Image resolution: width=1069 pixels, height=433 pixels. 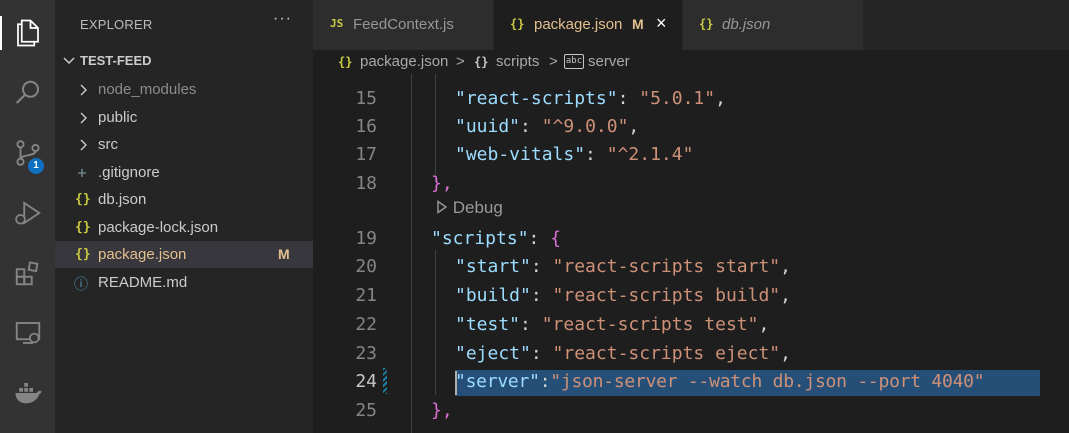 What do you see at coordinates (661, 23) in the screenshot?
I see `close-icon: ×` at bounding box center [661, 23].